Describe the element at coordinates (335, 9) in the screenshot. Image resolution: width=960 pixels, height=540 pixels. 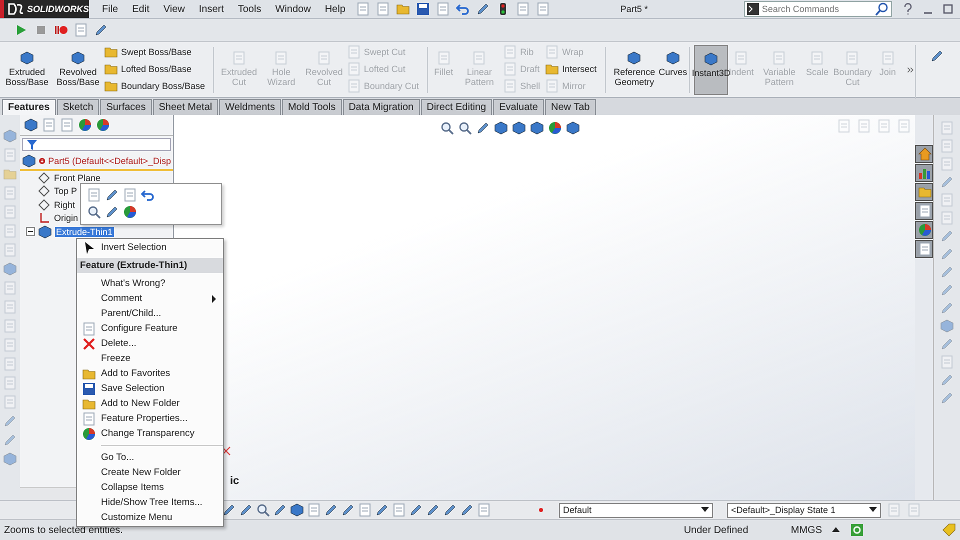
I see `menu-item: Help` at that location.